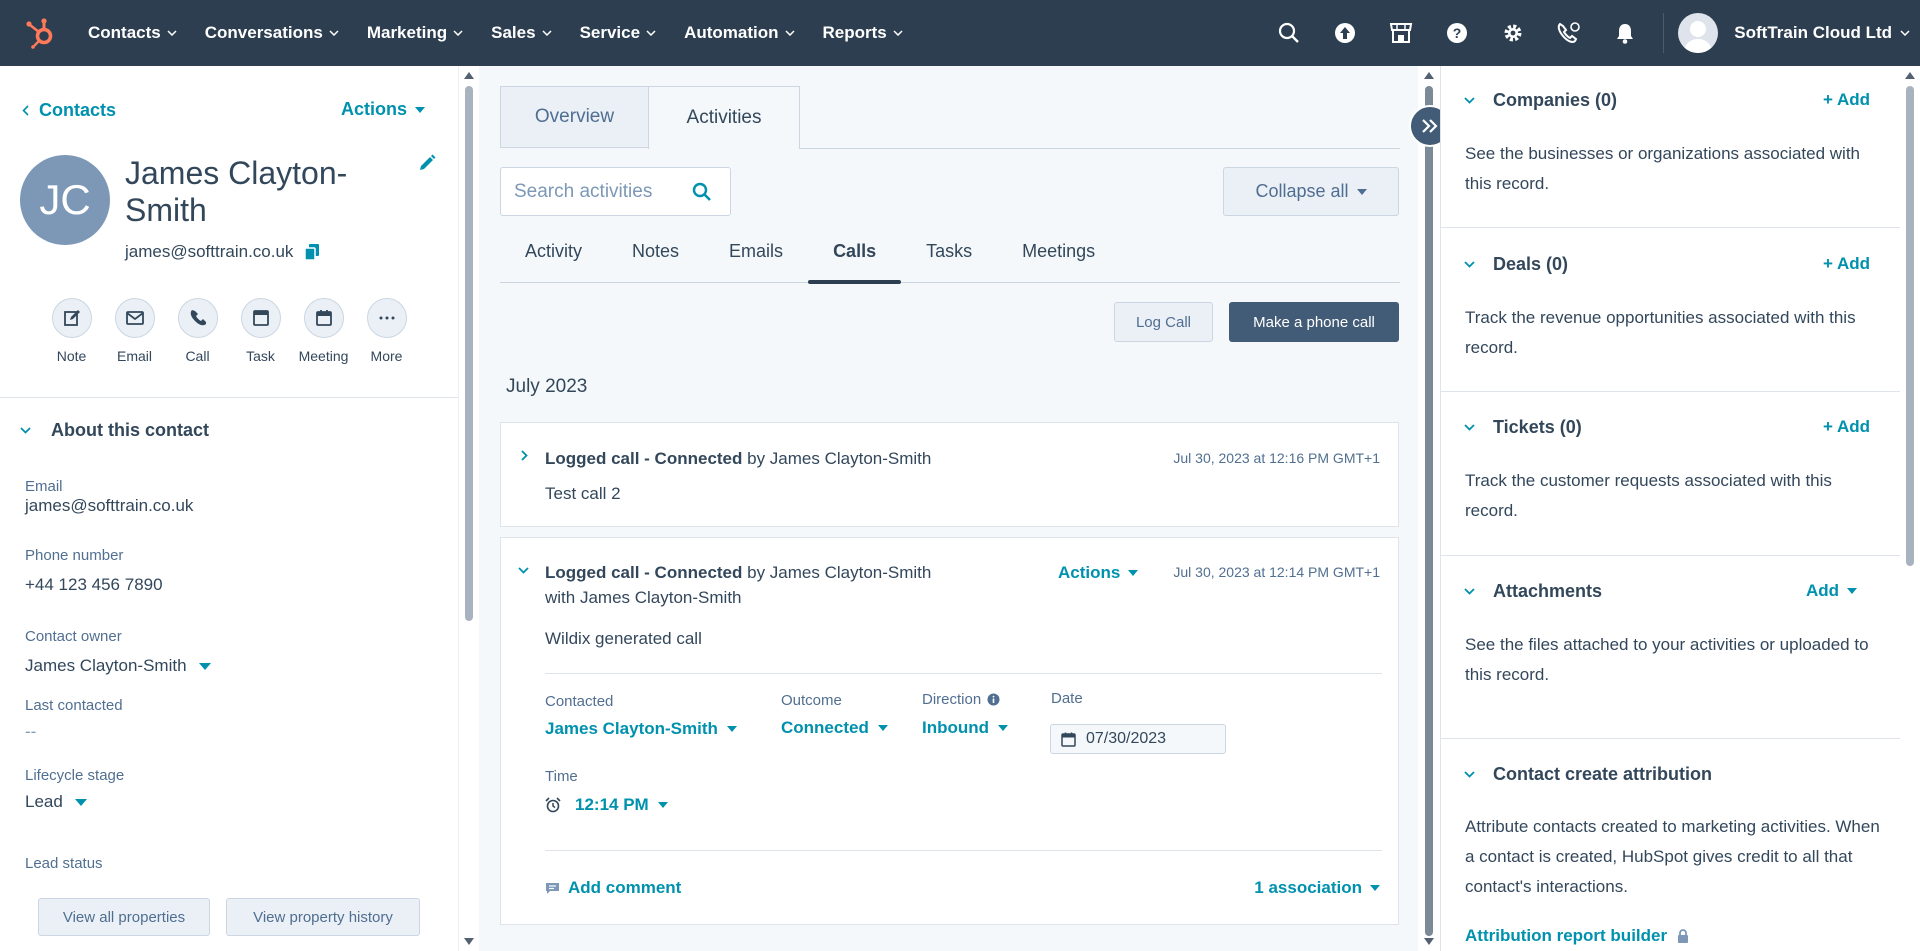 Image resolution: width=1920 pixels, height=951 pixels. Describe the element at coordinates (74, 789) in the screenshot. I see `property-lifecycle: Lifecycle stage Lead` at that location.